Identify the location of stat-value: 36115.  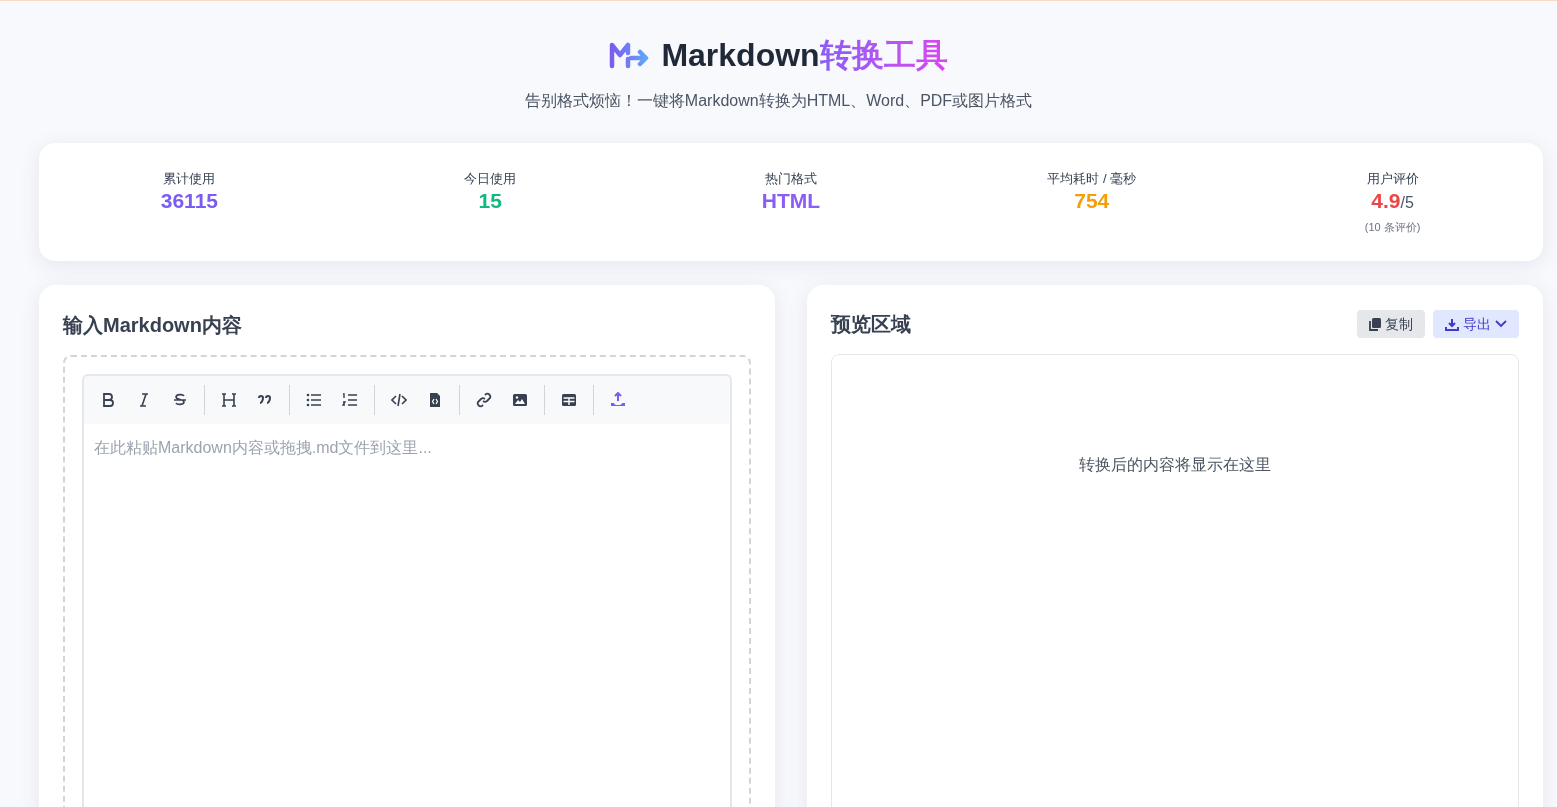
(189, 201).